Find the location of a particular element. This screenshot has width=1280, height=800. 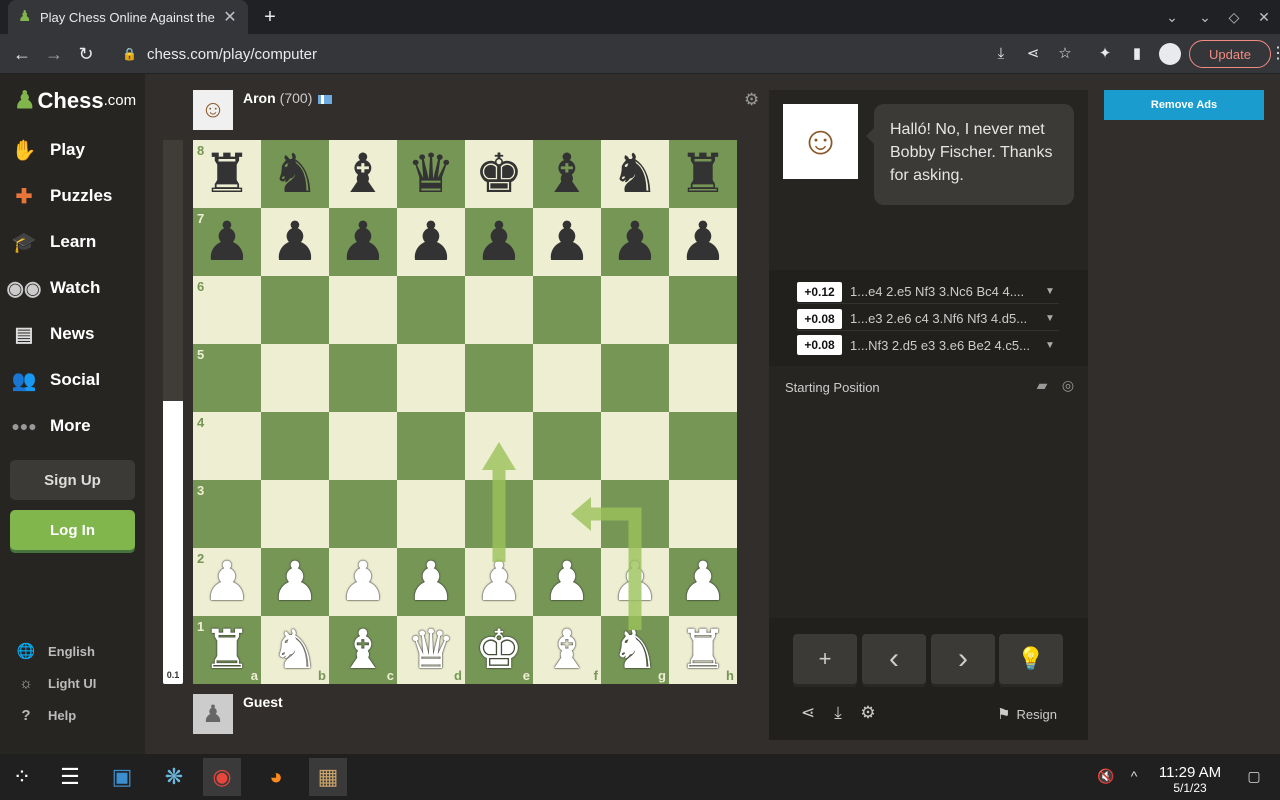

square-e1: e ♚ is located at coordinates (499, 650).